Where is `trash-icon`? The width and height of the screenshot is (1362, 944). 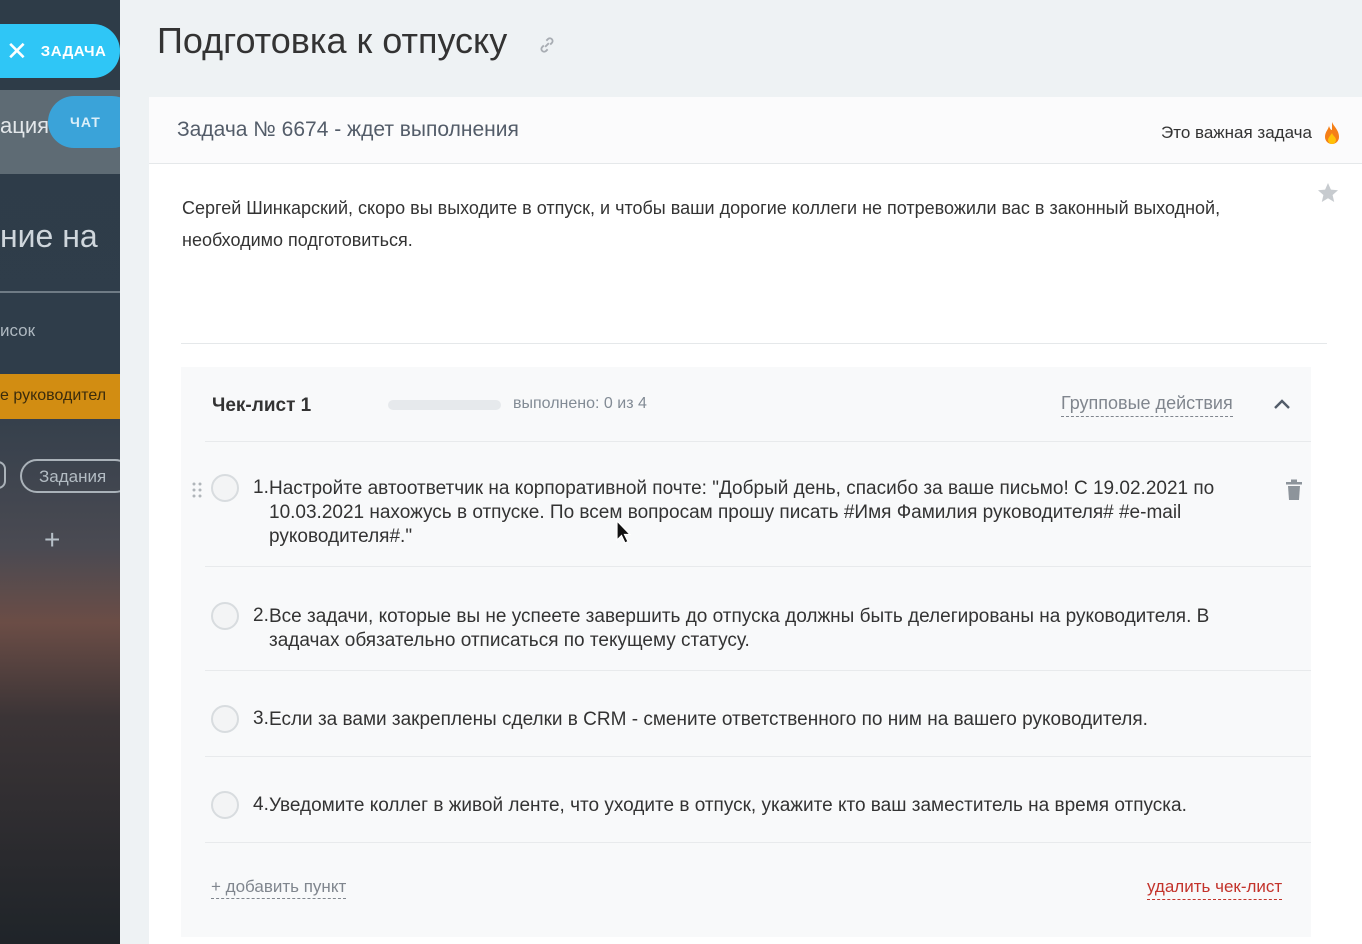 trash-icon is located at coordinates (1294, 490).